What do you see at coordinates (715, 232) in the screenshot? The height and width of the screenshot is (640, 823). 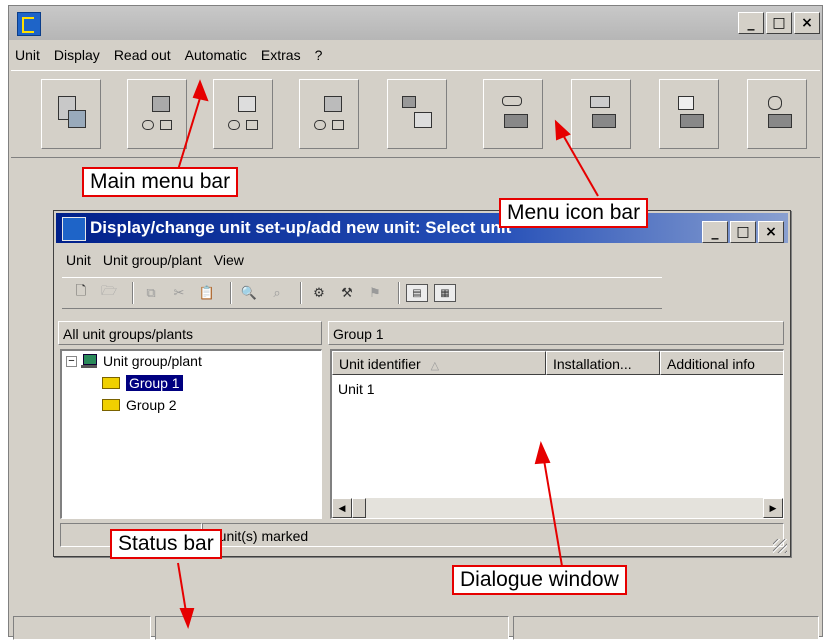 I see `dialog-minimize-button: _` at bounding box center [715, 232].